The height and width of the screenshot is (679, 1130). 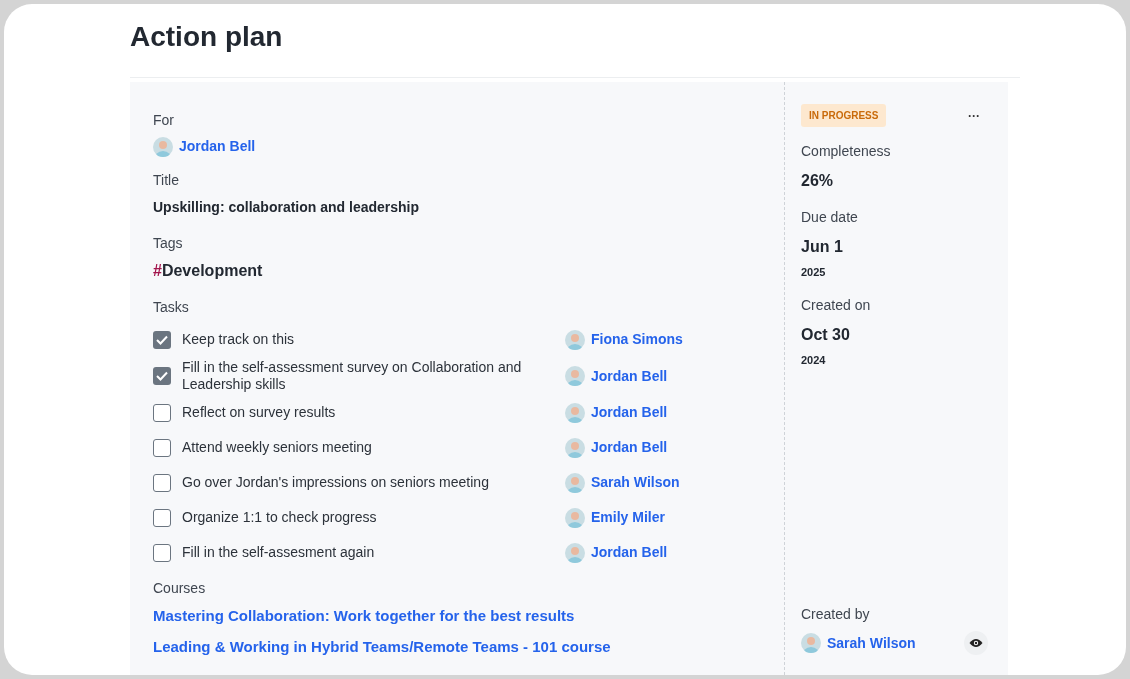 What do you see at coordinates (974, 115) in the screenshot?
I see `more-button: ···` at bounding box center [974, 115].